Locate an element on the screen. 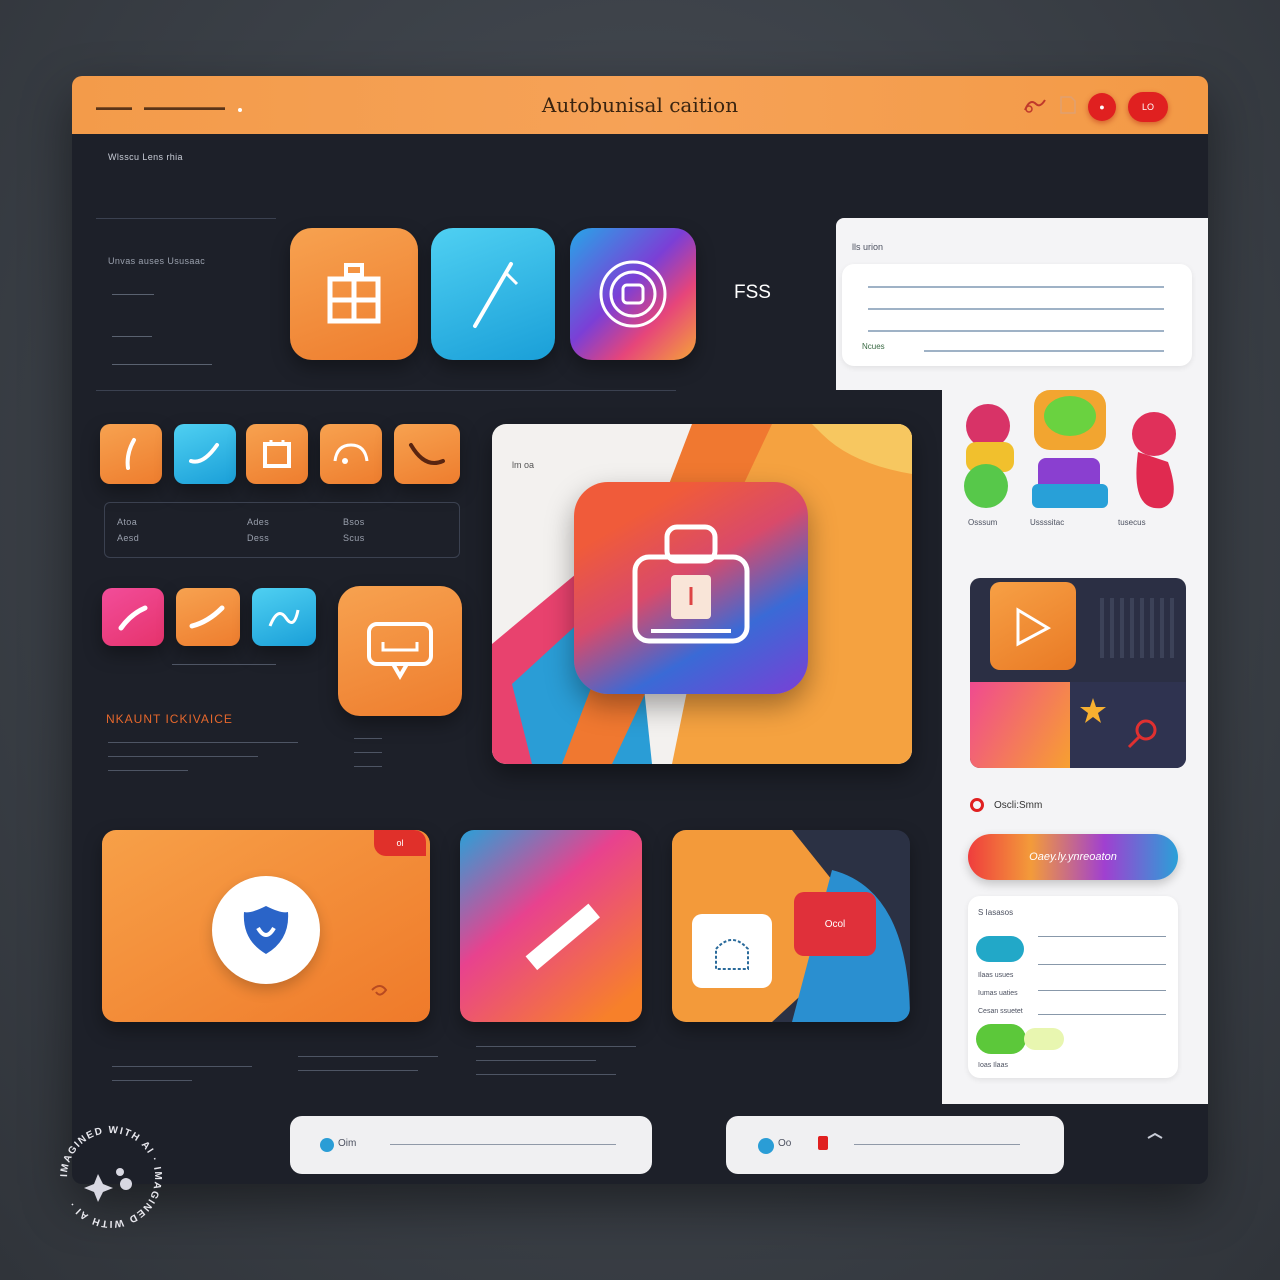 Image resolution: width=1280 pixels, height=1280 pixels. hero-tag: lm oa is located at coordinates (523, 465).